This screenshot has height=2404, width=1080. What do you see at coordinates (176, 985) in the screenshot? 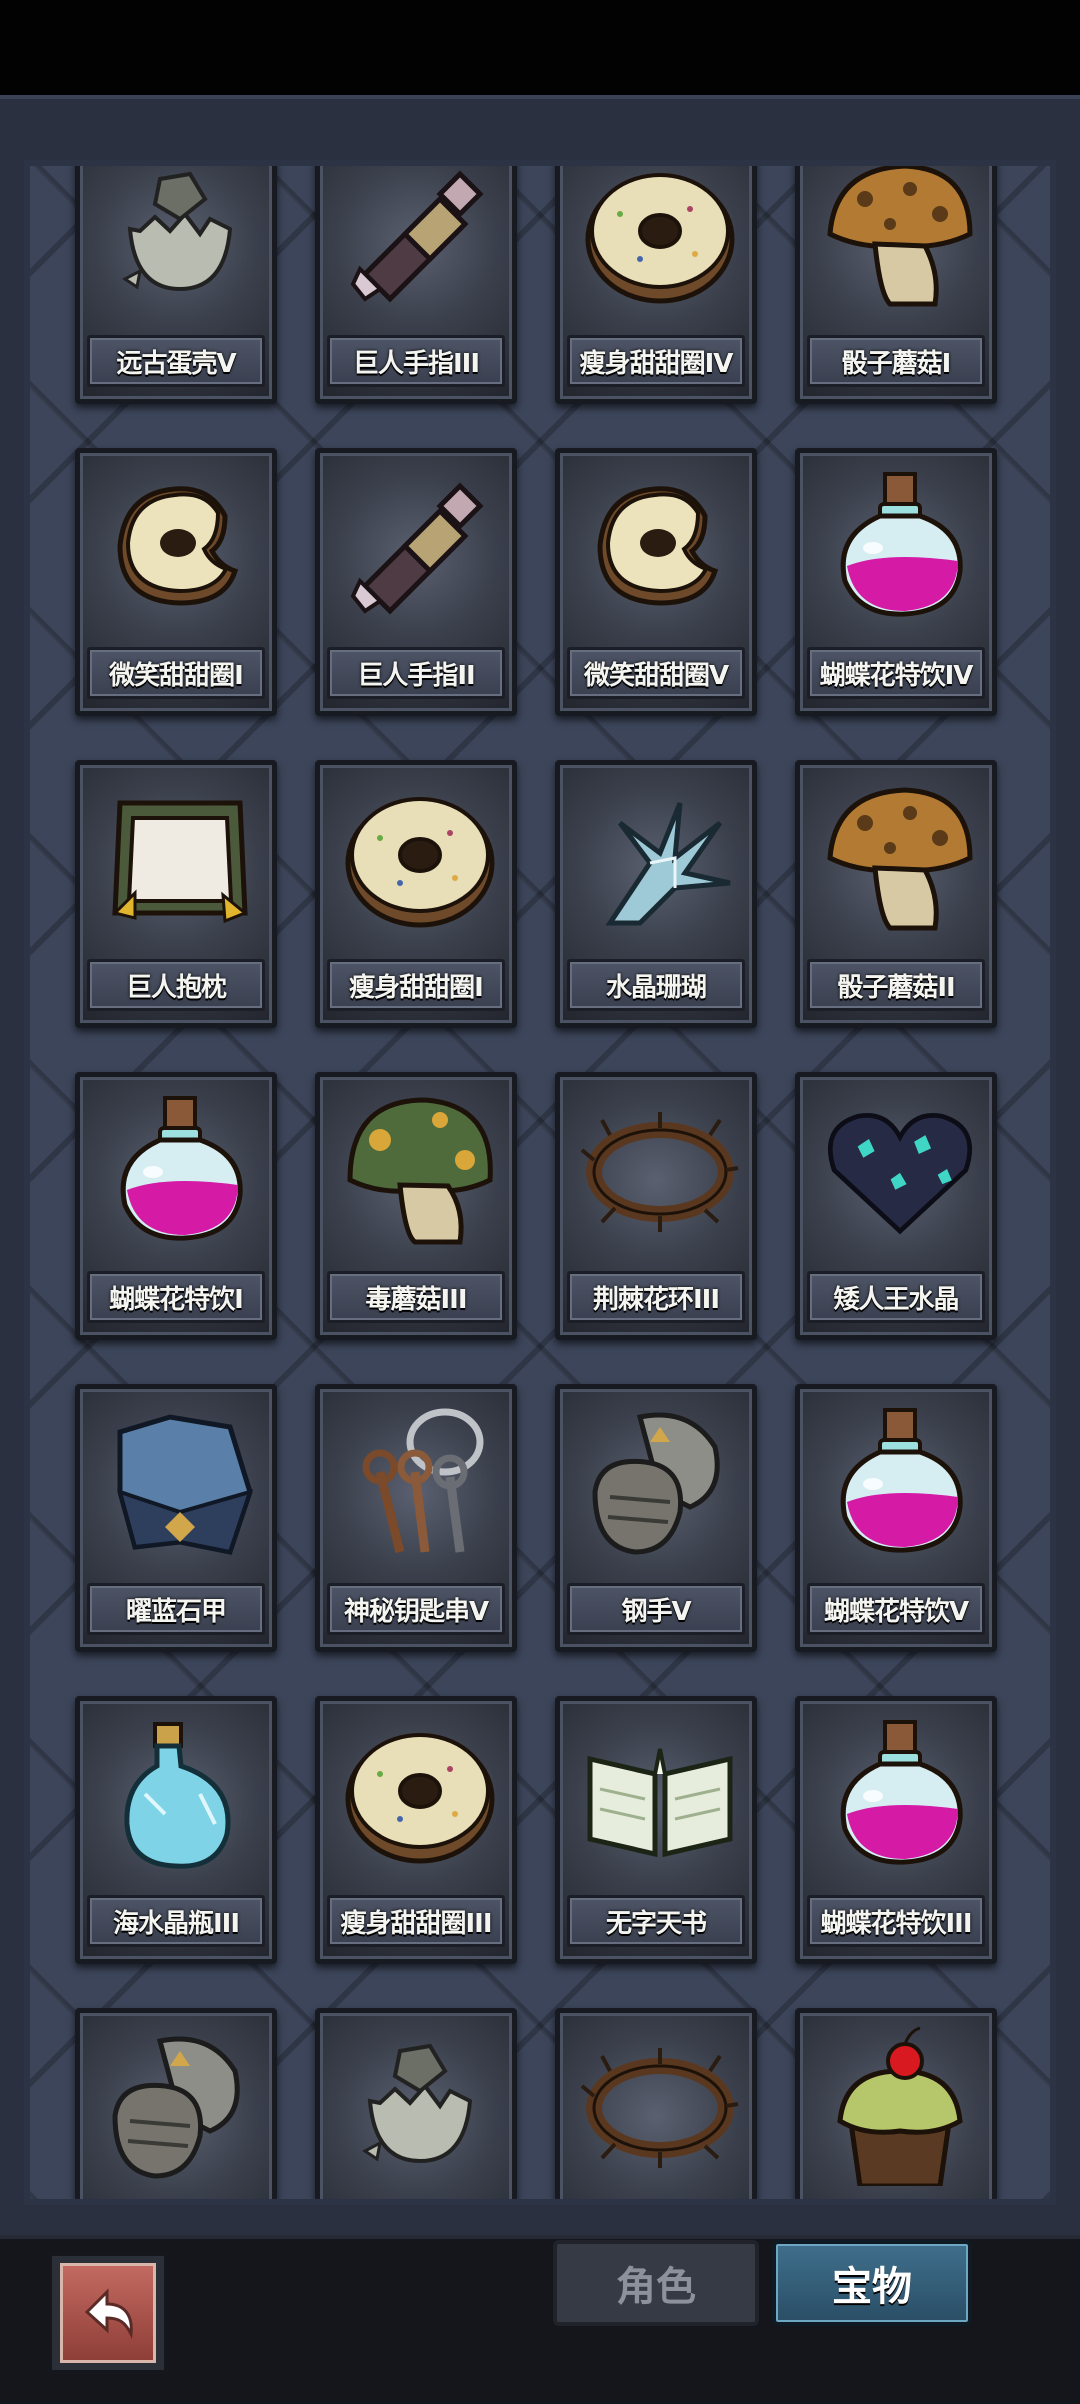
I see `treasure-label: 巨人抱枕` at bounding box center [176, 985].